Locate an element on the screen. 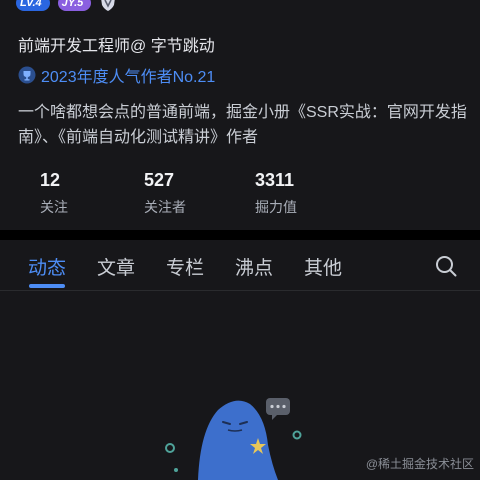  honor-label: 2023年度人气作者No.21 is located at coordinates (128, 77).